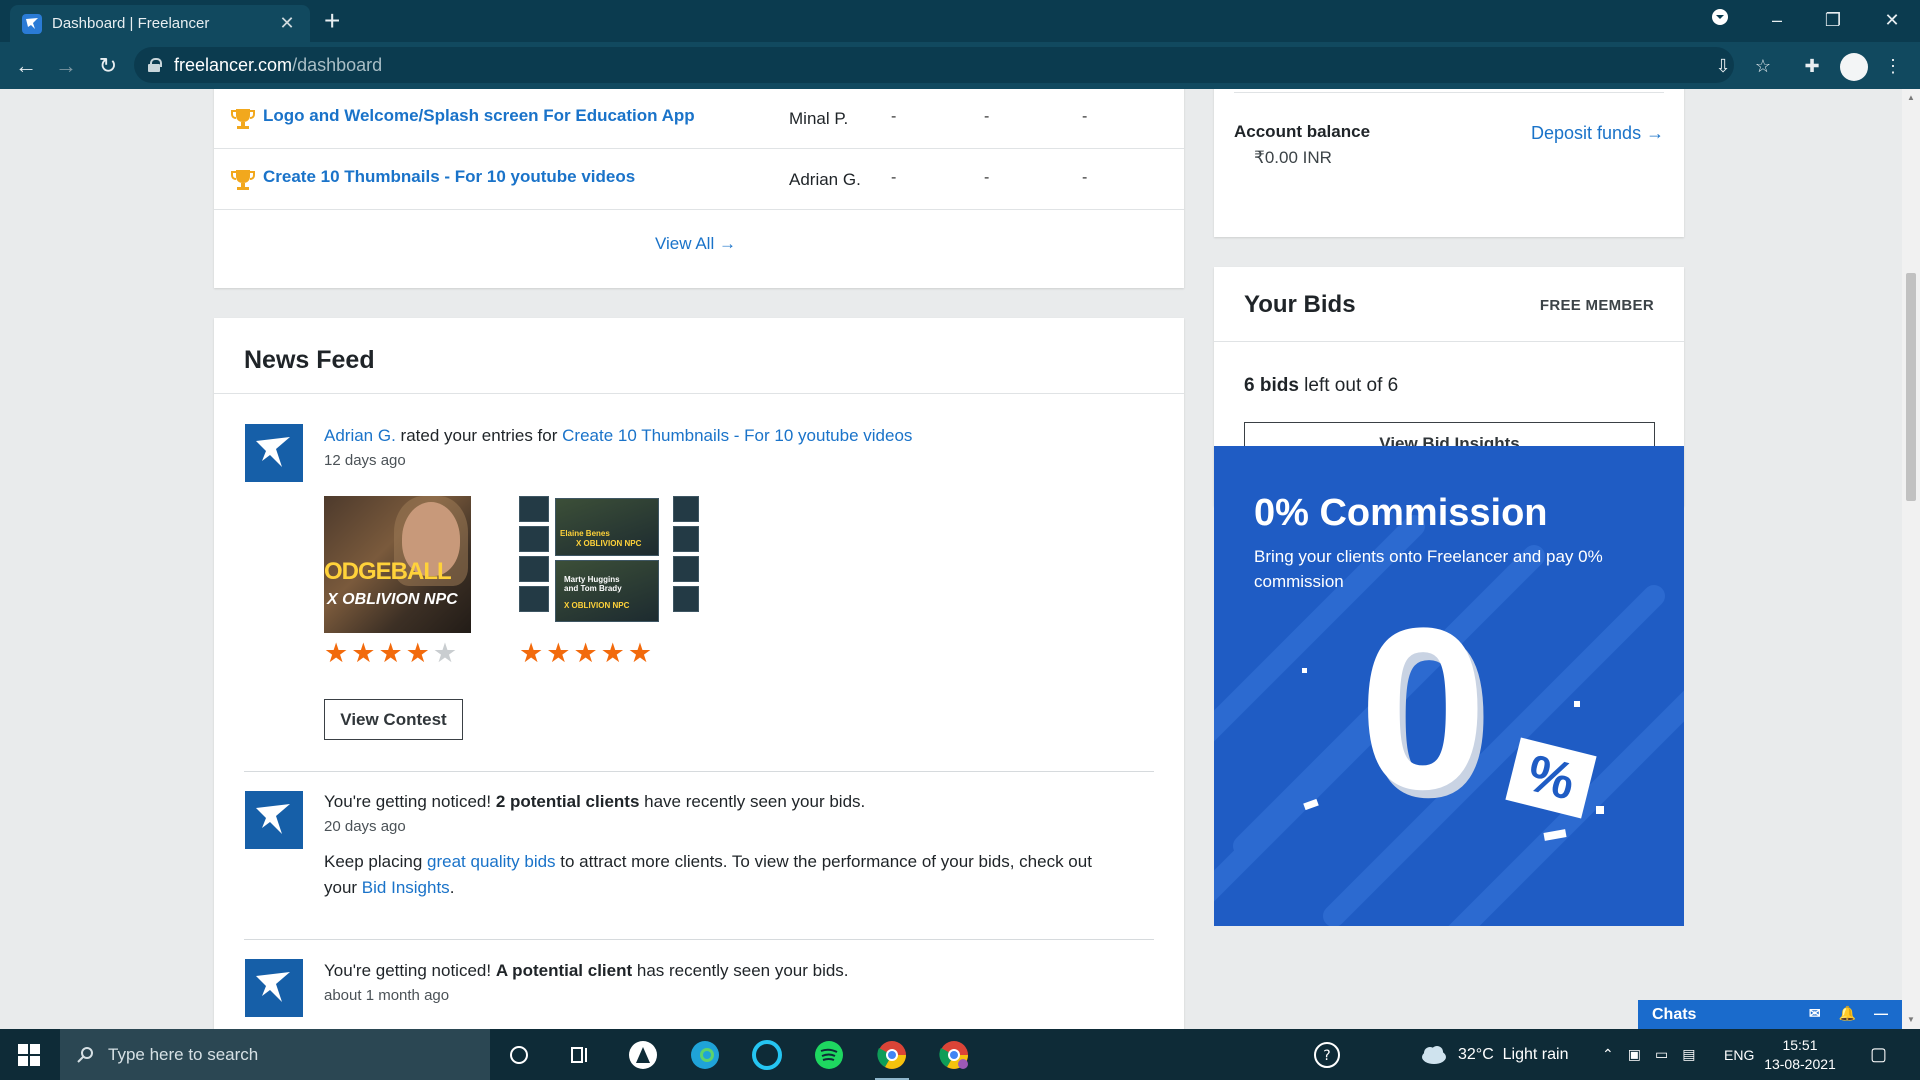  I want to click on notification-center-icon: ▢, so click(1878, 1054).